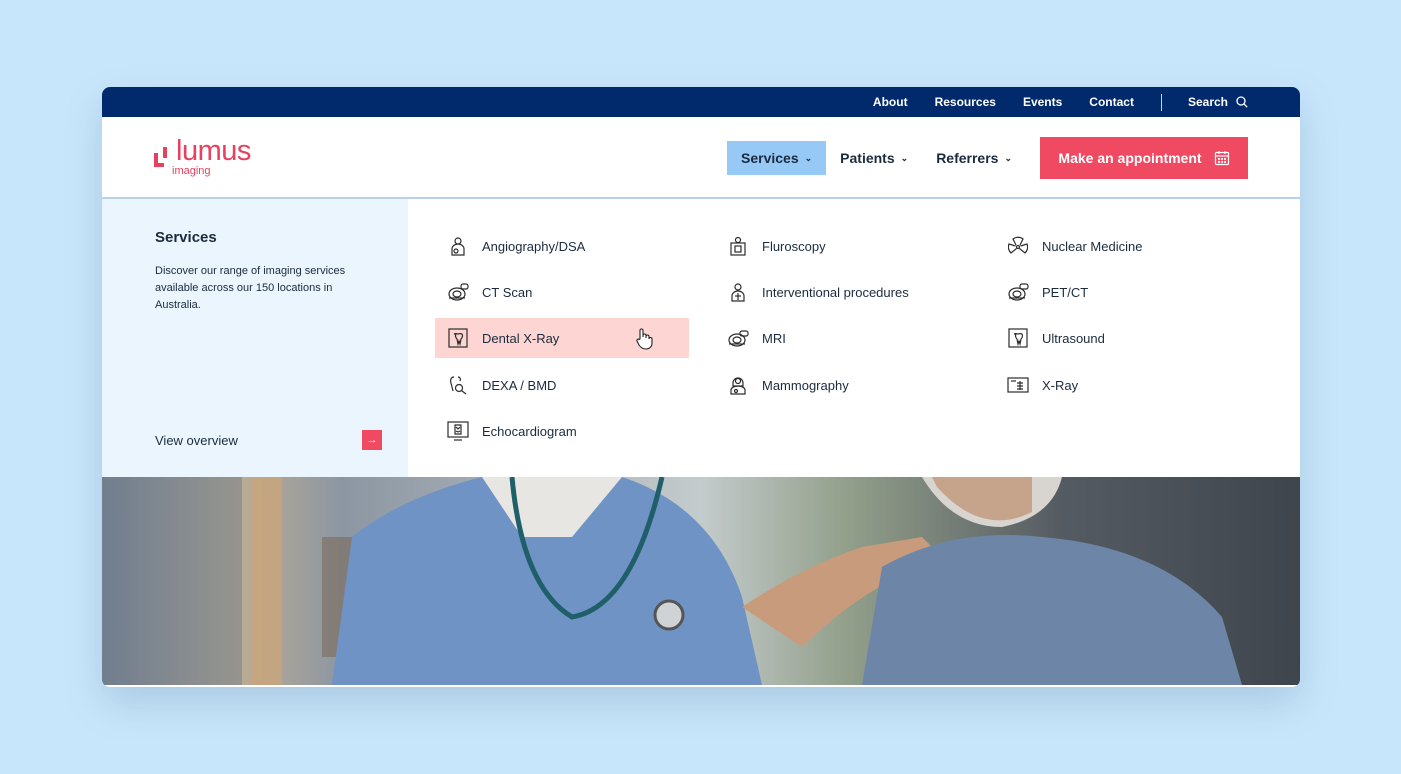 The image size is (1401, 774). Describe the element at coordinates (562, 246) in the screenshot. I see `service-angiography: Angiography/DSA` at that location.